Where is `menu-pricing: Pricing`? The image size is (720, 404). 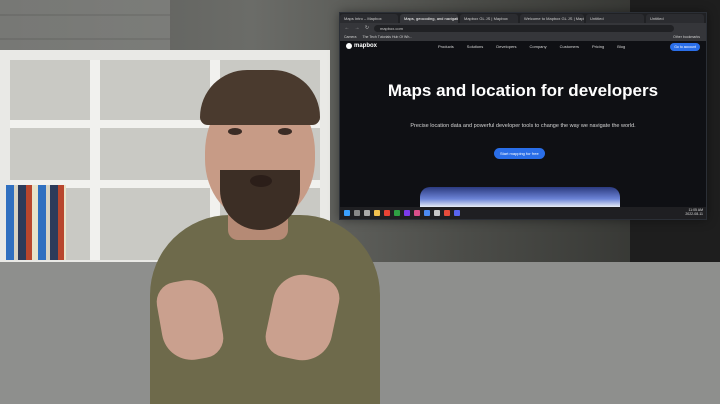
menu-pricing: Pricing is located at coordinates (598, 46).